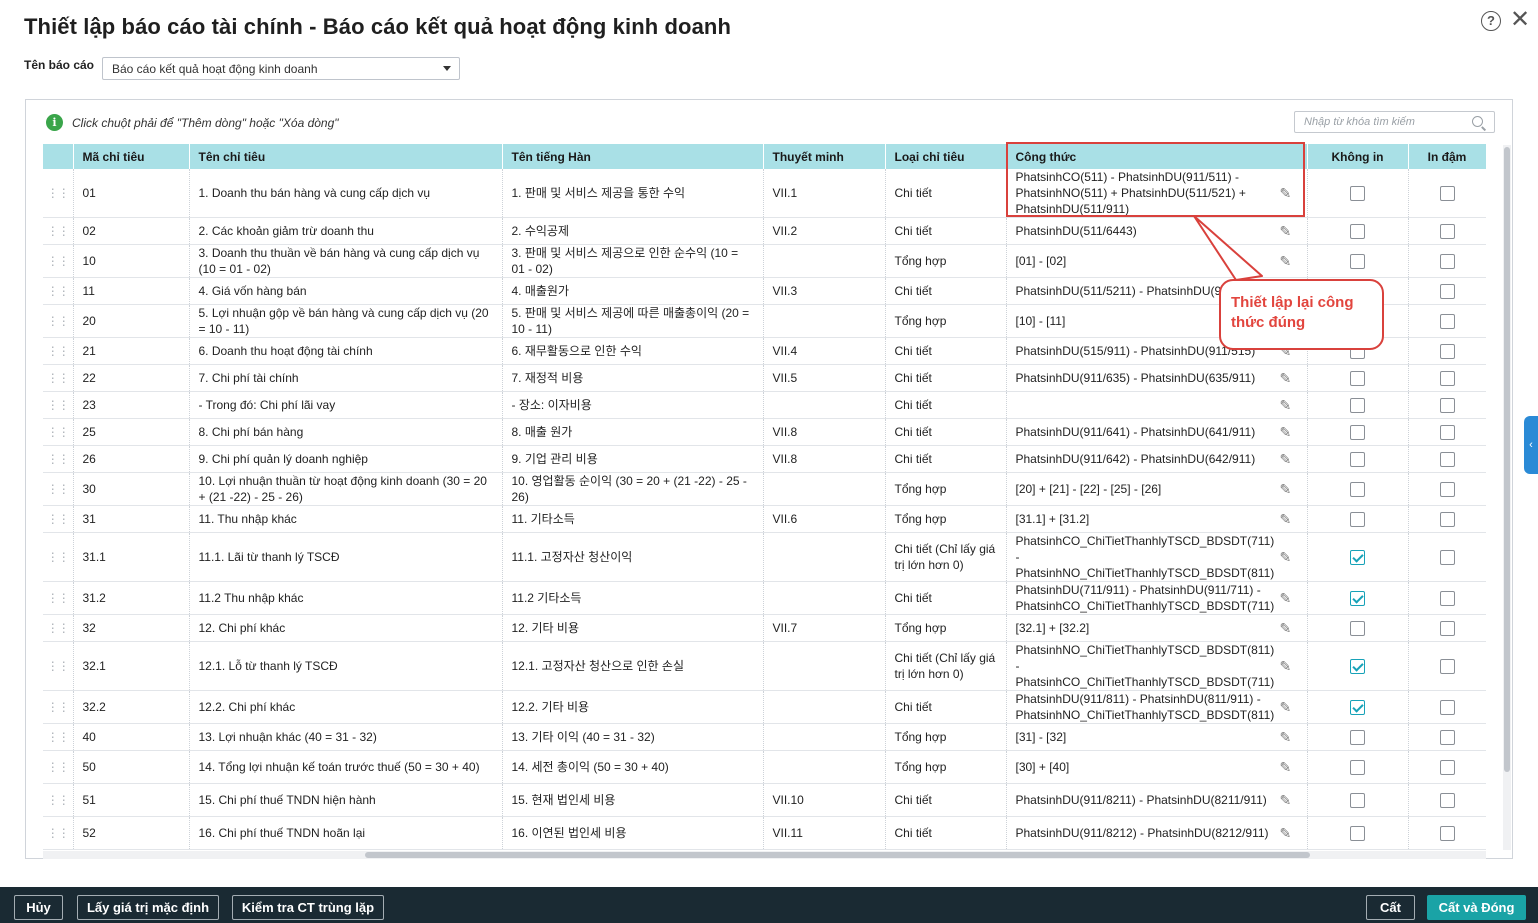 This screenshot has width=1538, height=923. What do you see at coordinates (764, 855) in the screenshot?
I see `horizontal-scrollbar` at bounding box center [764, 855].